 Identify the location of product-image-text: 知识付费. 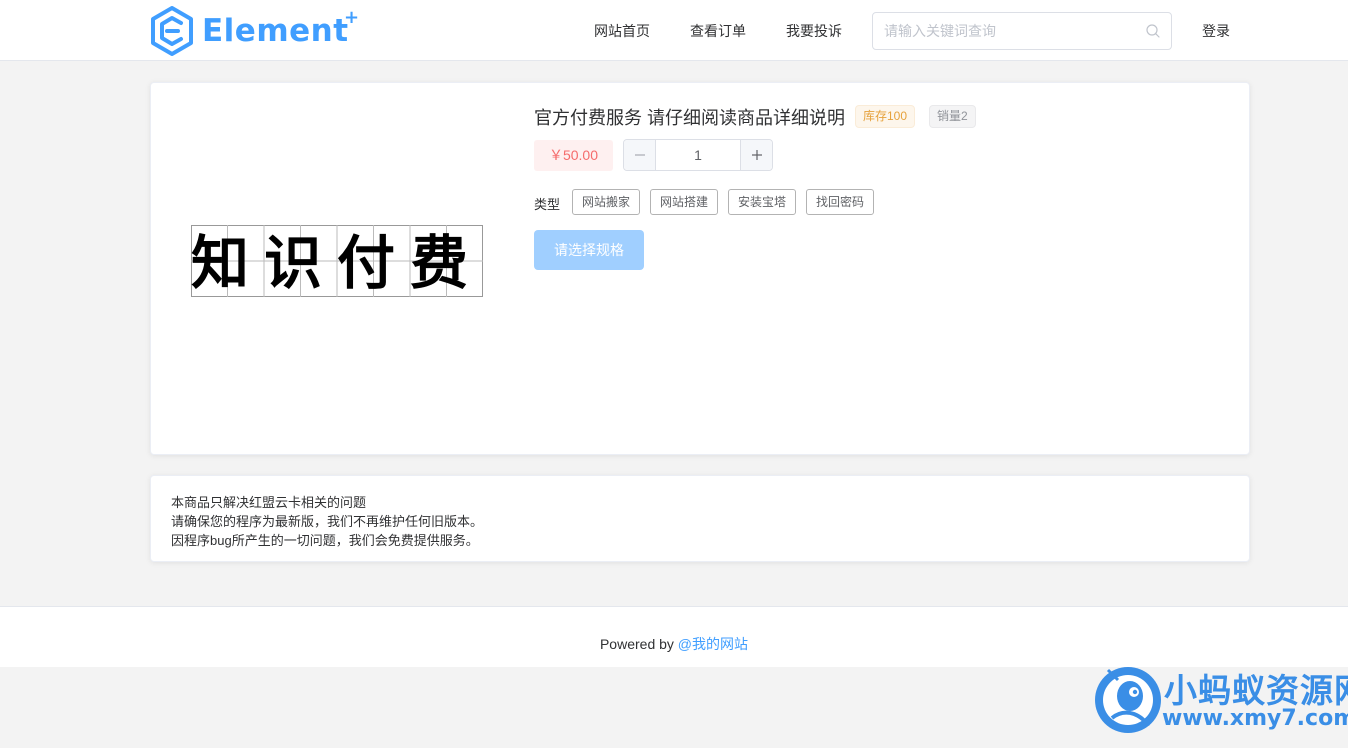
(337, 263).